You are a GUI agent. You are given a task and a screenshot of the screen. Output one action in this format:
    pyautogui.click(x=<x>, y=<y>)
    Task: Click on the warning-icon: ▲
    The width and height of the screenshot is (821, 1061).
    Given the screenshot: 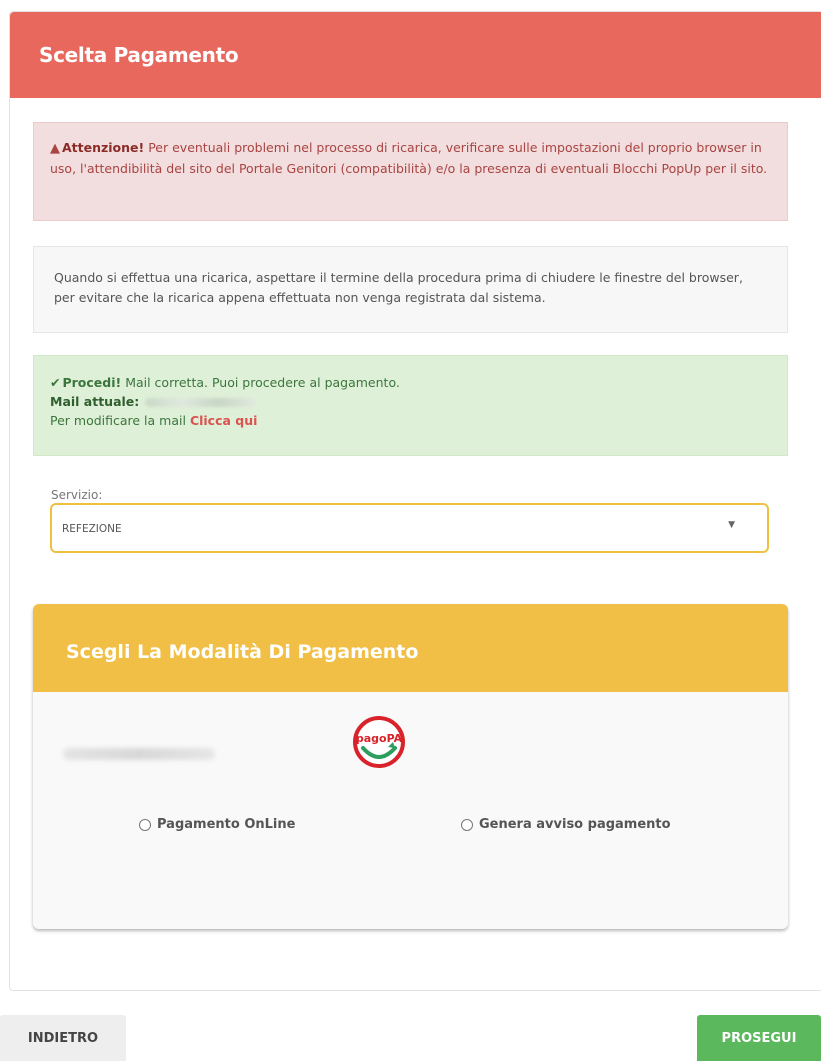 What is the action you would take?
    pyautogui.click(x=55, y=148)
    